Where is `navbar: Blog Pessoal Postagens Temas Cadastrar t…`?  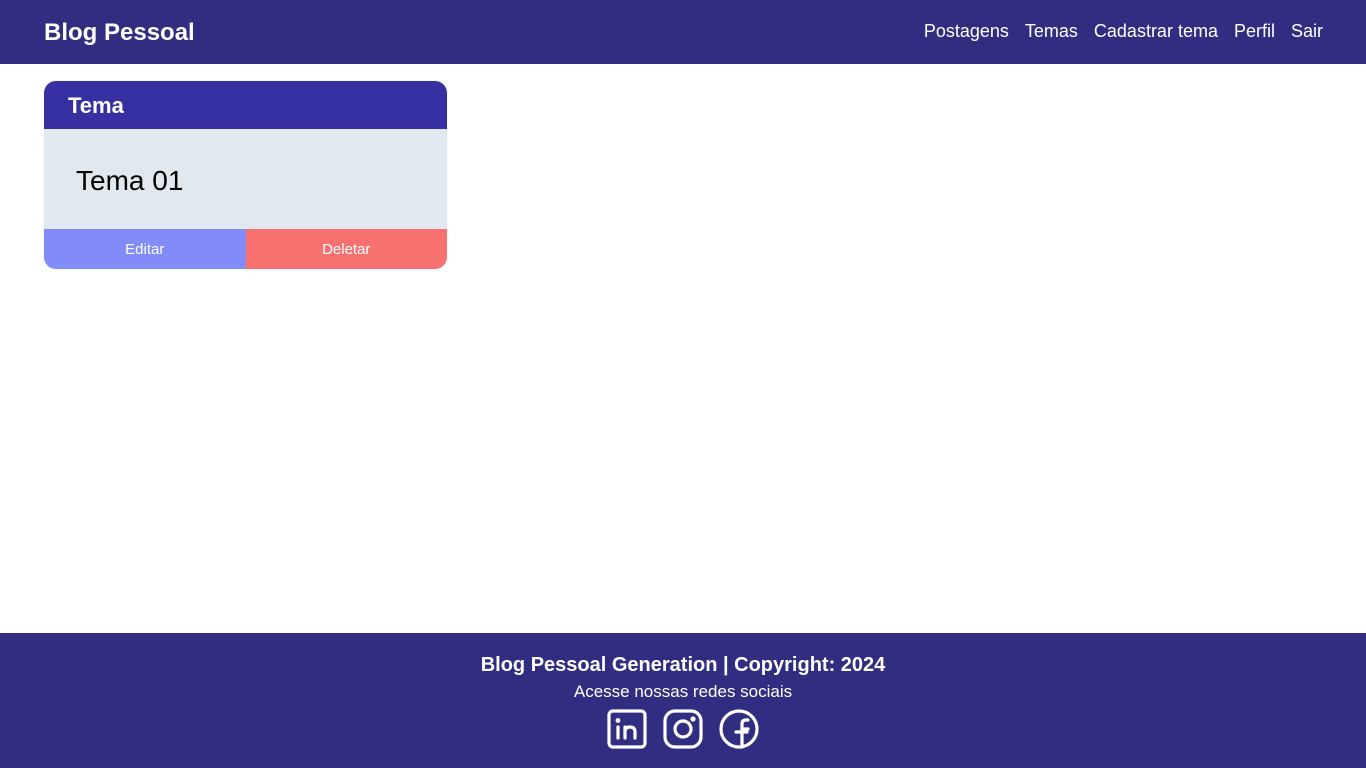
navbar: Blog Pessoal Postagens Temas Cadastrar t… is located at coordinates (683, 32).